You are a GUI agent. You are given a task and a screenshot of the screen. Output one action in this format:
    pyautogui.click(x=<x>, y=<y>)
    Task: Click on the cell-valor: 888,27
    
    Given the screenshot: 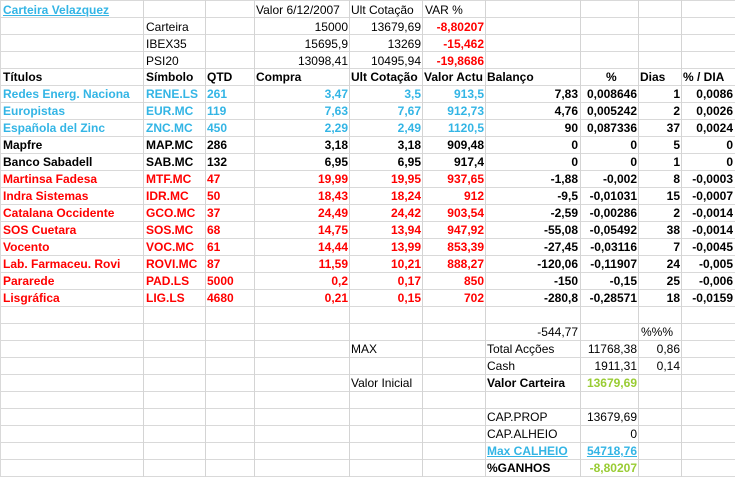 What is the action you would take?
    pyautogui.click(x=465, y=264)
    